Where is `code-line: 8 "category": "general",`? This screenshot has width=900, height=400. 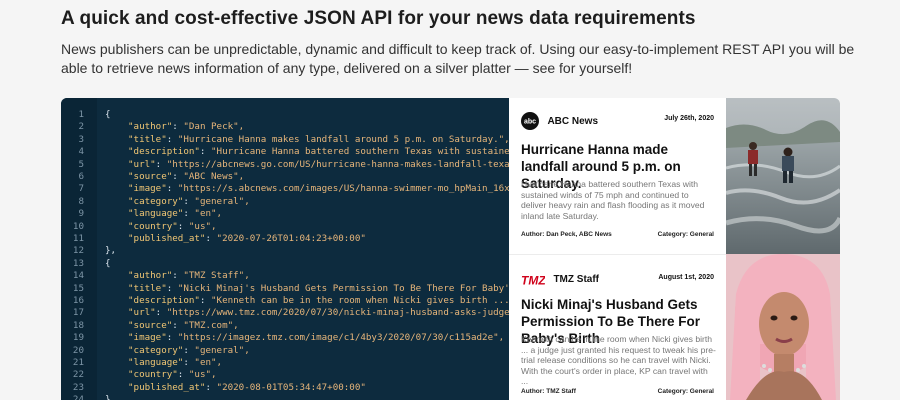
code-line: 8 "category": "general", is located at coordinates (285, 202).